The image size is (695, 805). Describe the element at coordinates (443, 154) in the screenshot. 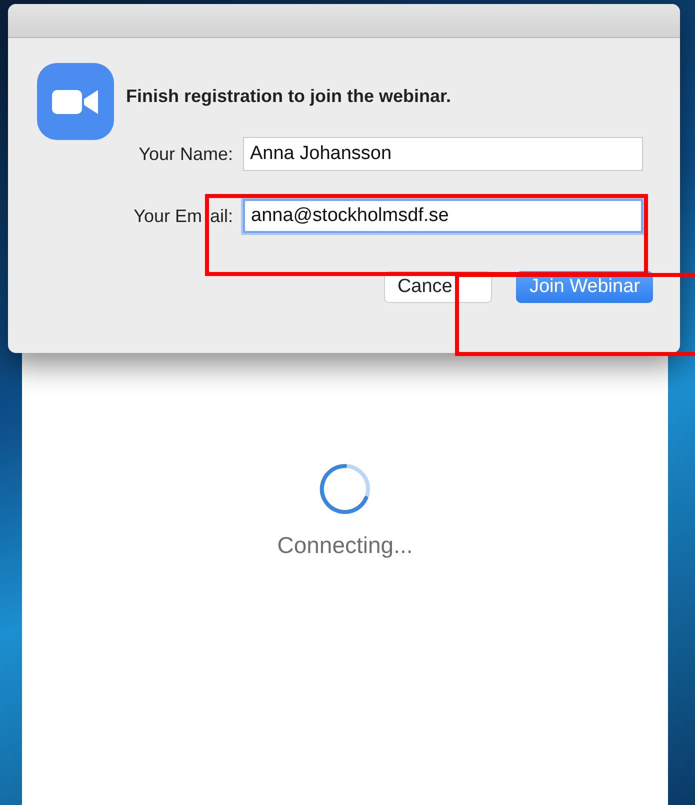

I see `text-field: Anna Johansson` at that location.